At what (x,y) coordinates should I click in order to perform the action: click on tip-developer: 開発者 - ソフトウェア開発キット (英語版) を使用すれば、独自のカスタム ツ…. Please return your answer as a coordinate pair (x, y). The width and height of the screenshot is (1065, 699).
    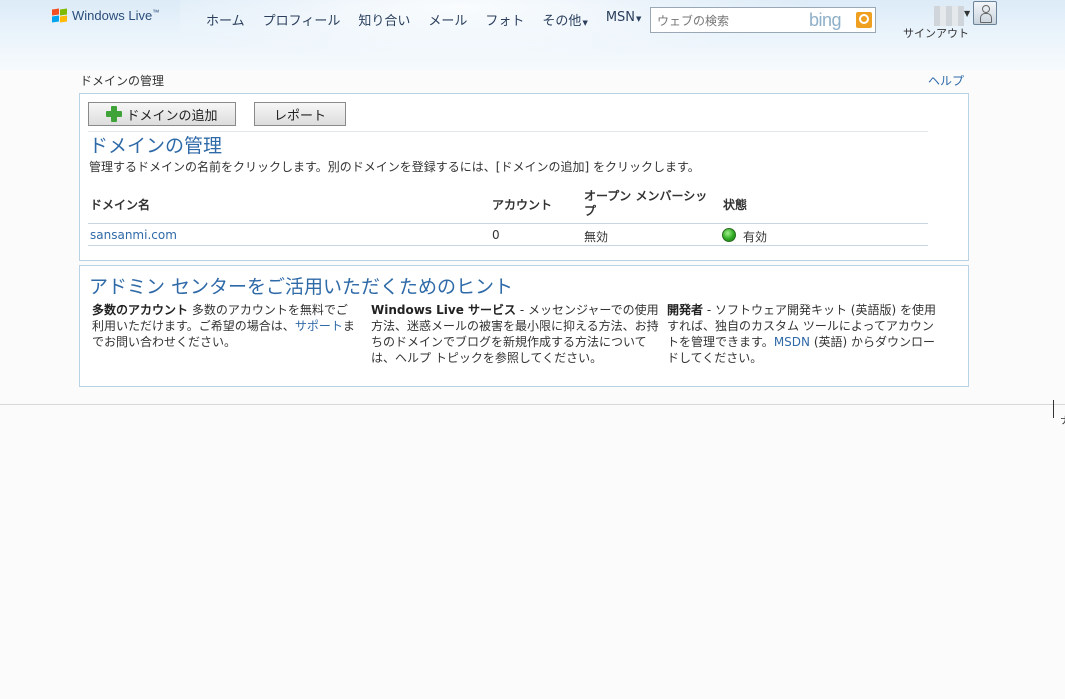
    Looking at the image, I should click on (803, 334).